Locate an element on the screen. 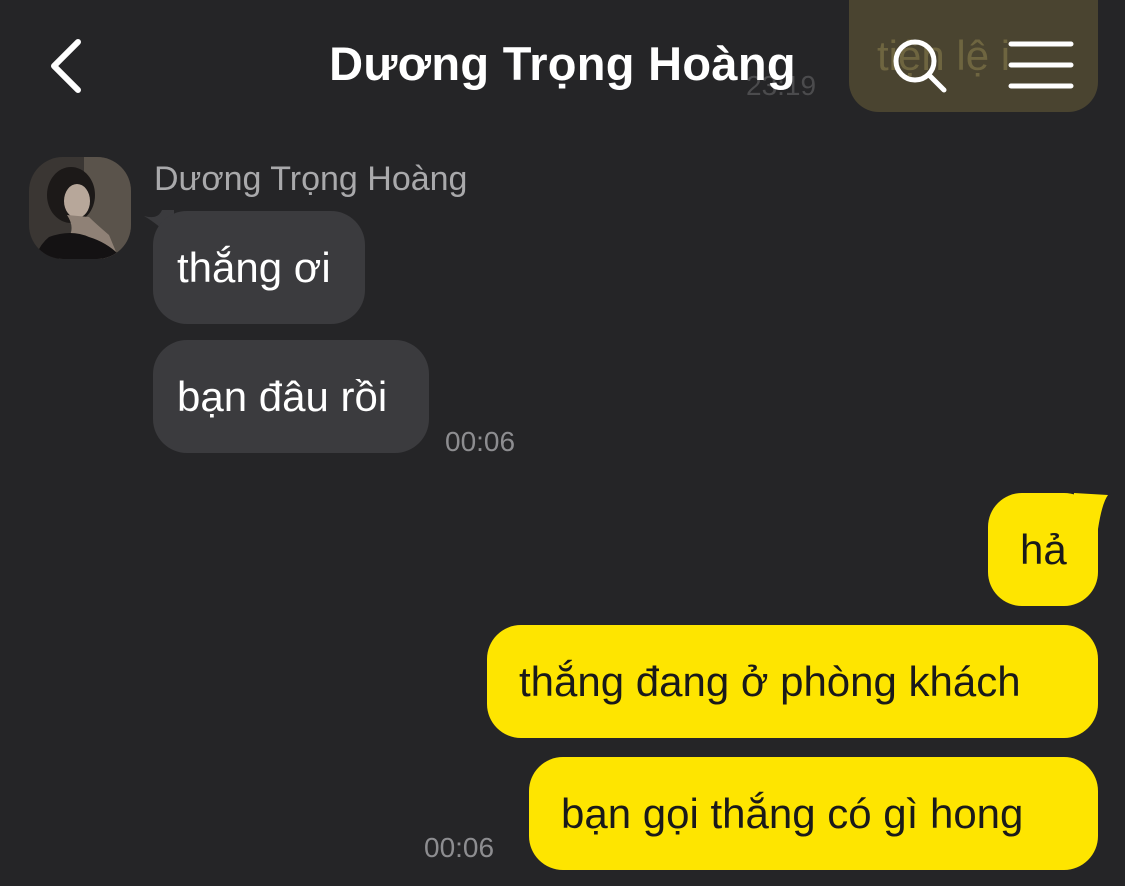 The height and width of the screenshot is (886, 1125). message-text: thắng đang ở phòng khách is located at coordinates (770, 681).